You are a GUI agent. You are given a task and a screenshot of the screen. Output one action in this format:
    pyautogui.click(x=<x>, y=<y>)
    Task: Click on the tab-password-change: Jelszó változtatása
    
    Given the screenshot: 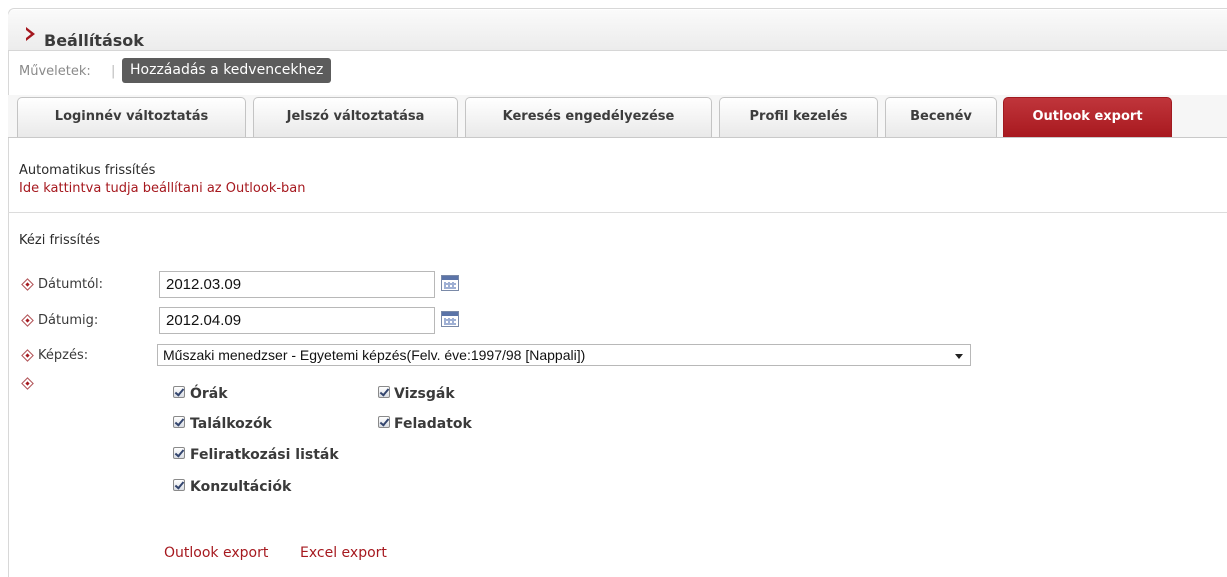 What is the action you would take?
    pyautogui.click(x=355, y=117)
    